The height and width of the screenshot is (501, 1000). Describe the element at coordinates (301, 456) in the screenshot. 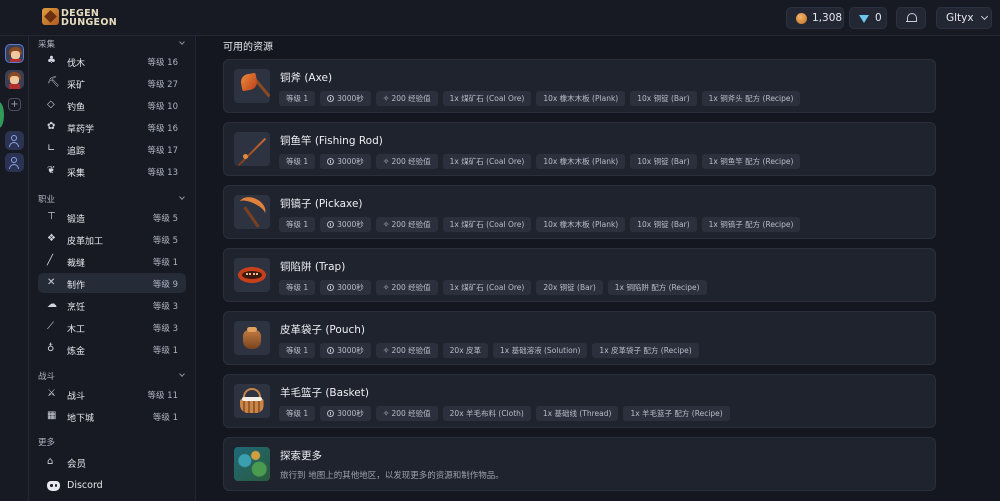

I see `explore-title: 探索更多` at that location.